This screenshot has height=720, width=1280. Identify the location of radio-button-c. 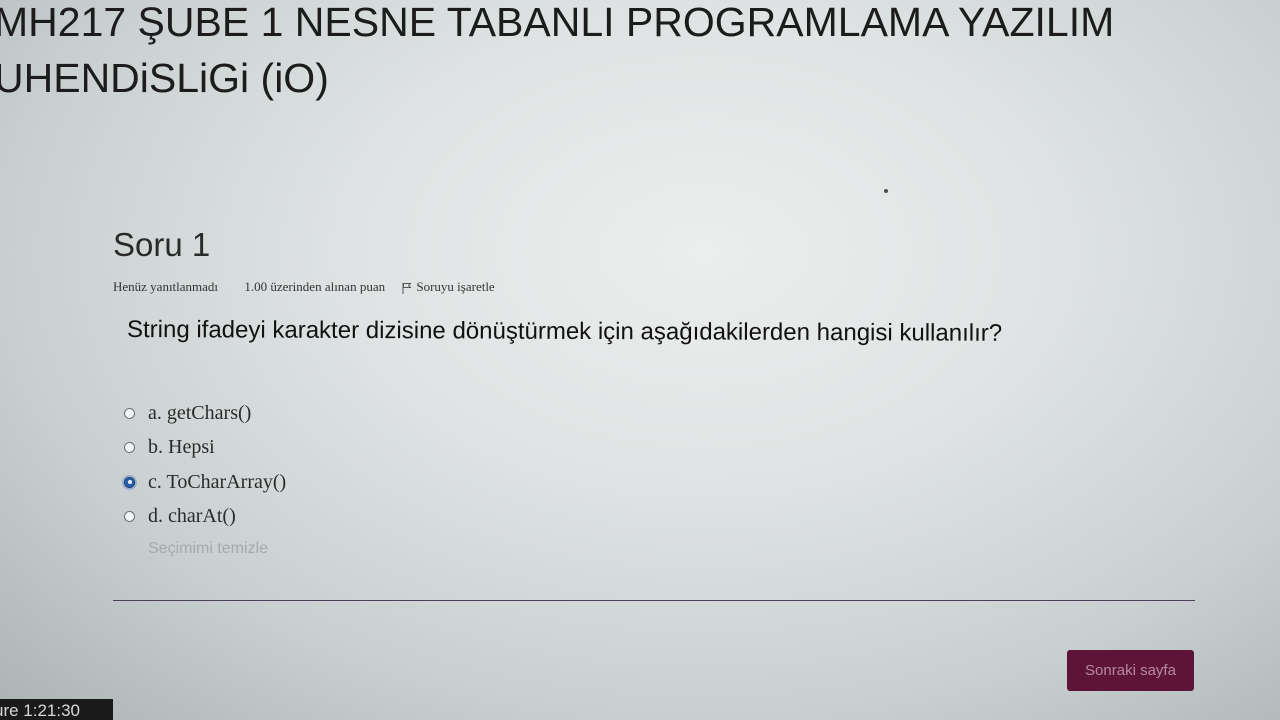
(129, 482).